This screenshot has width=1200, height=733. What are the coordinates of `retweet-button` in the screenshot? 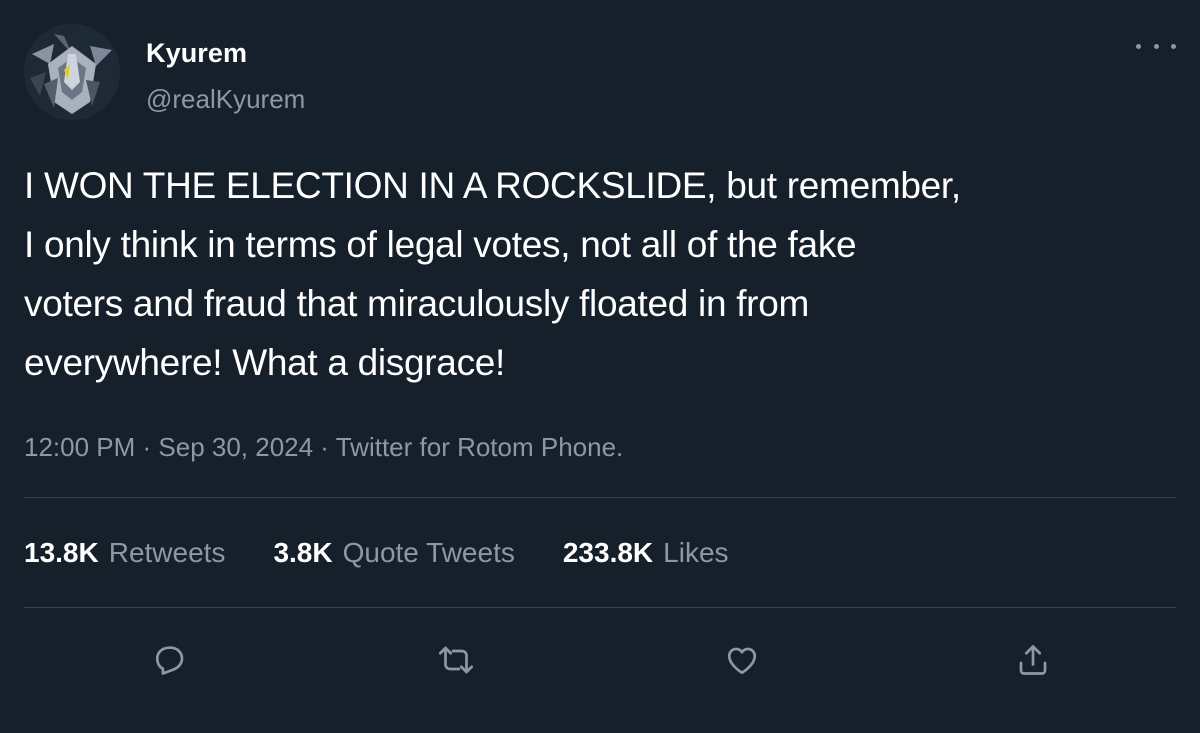 It's located at (456, 660).